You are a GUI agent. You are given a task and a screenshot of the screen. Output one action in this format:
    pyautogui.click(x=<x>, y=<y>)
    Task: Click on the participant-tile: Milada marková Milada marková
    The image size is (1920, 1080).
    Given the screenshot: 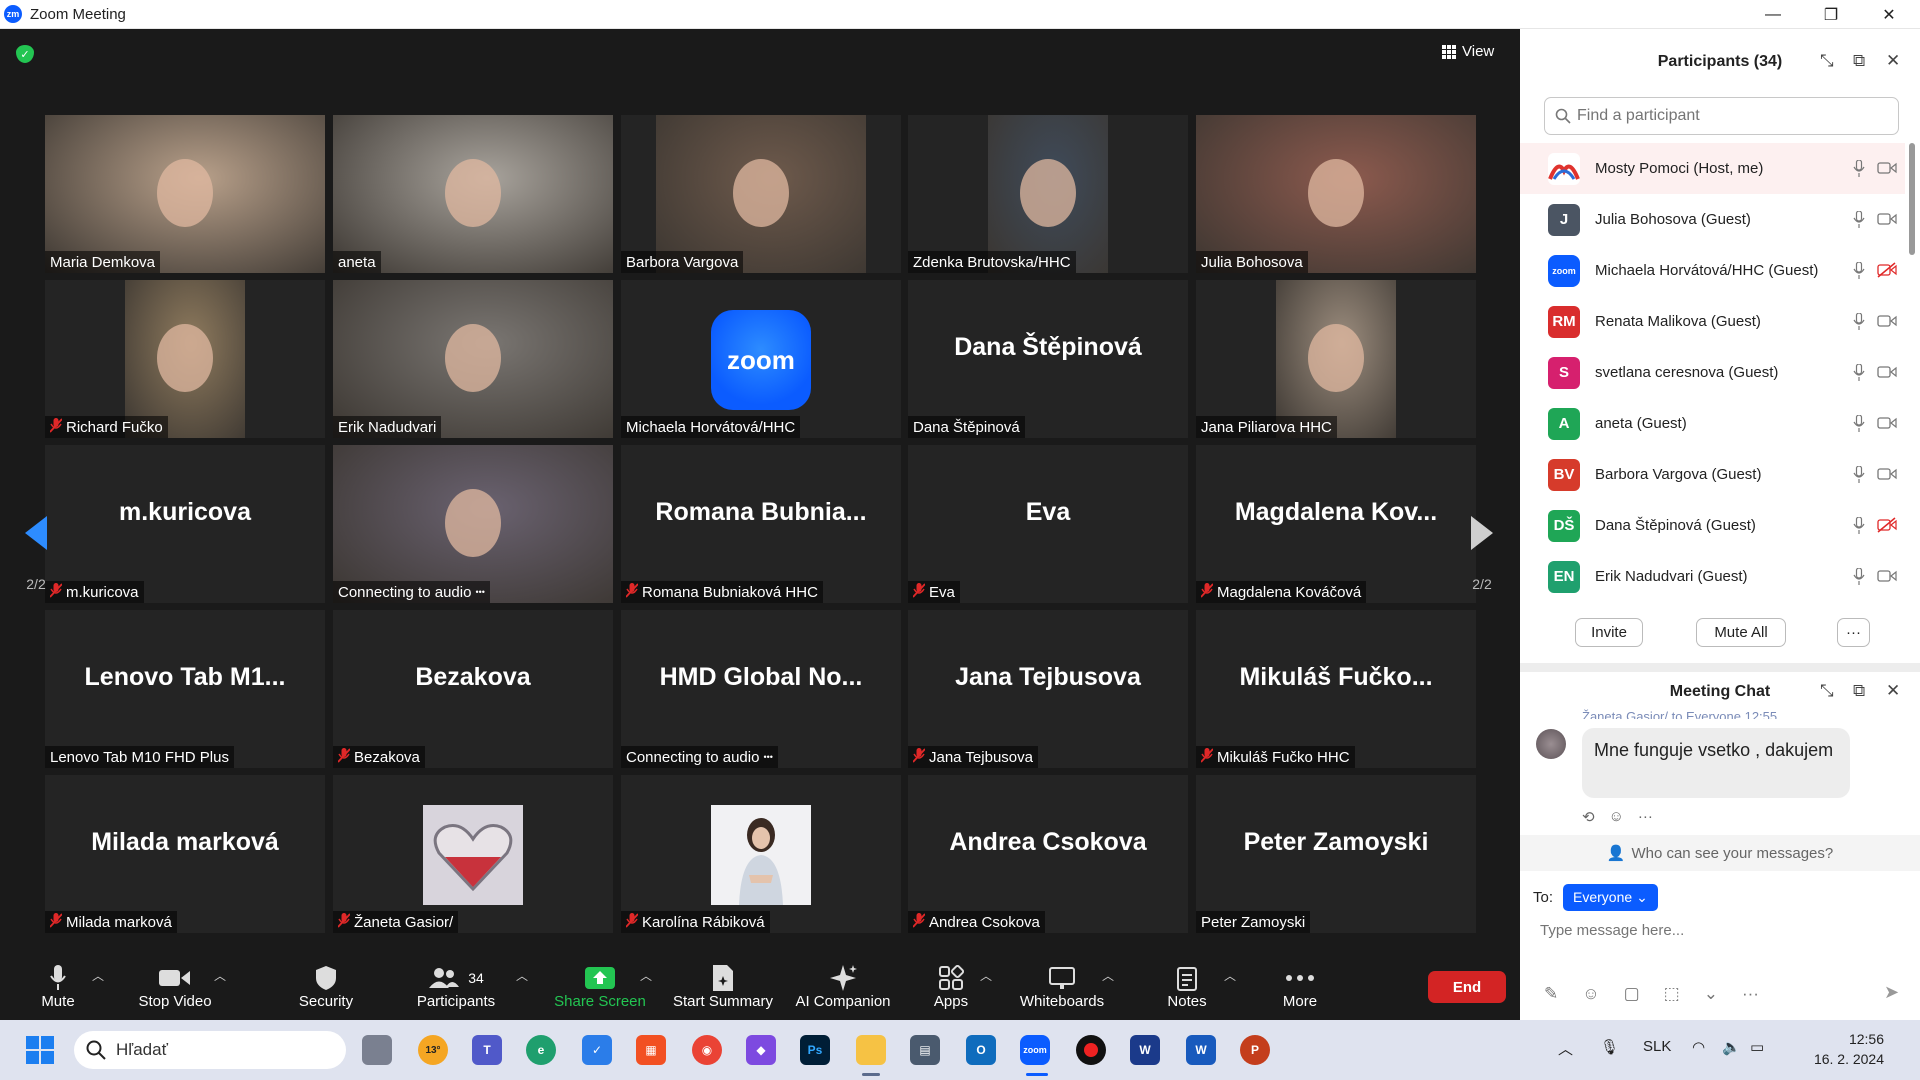 What is the action you would take?
    pyautogui.click(x=185, y=854)
    